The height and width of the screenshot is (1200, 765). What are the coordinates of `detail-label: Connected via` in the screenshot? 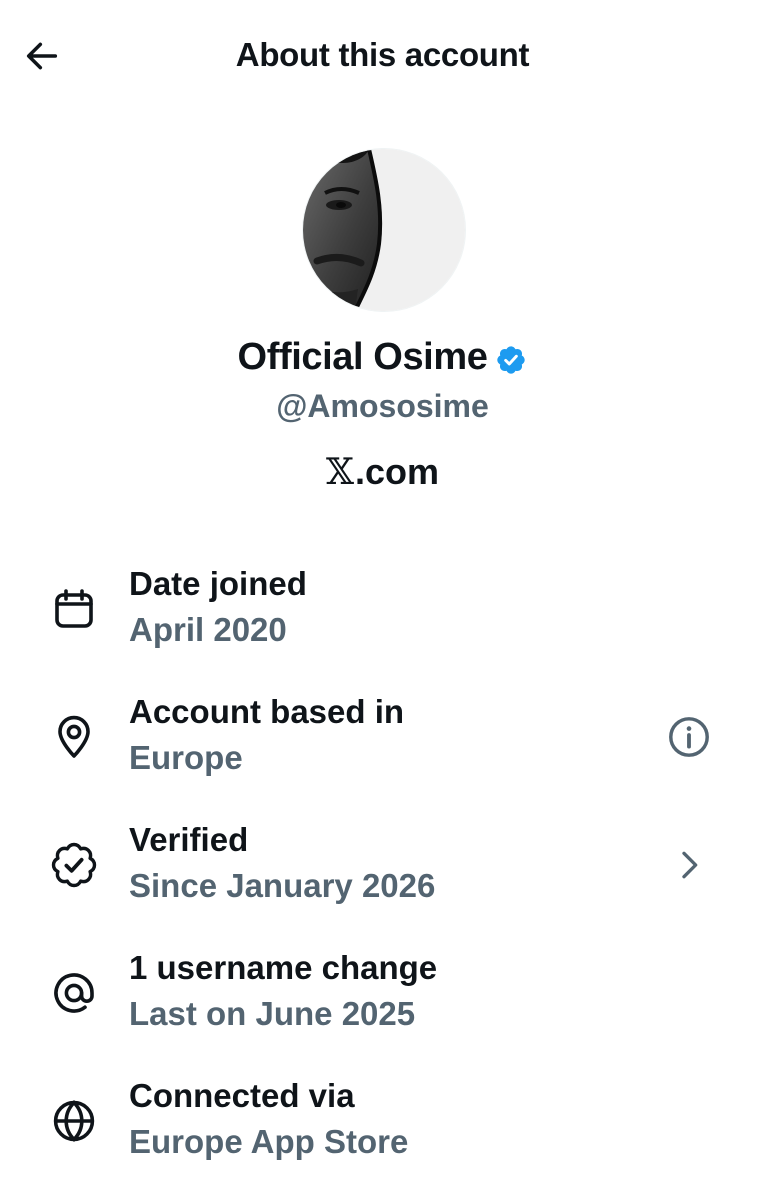 It's located at (242, 1095).